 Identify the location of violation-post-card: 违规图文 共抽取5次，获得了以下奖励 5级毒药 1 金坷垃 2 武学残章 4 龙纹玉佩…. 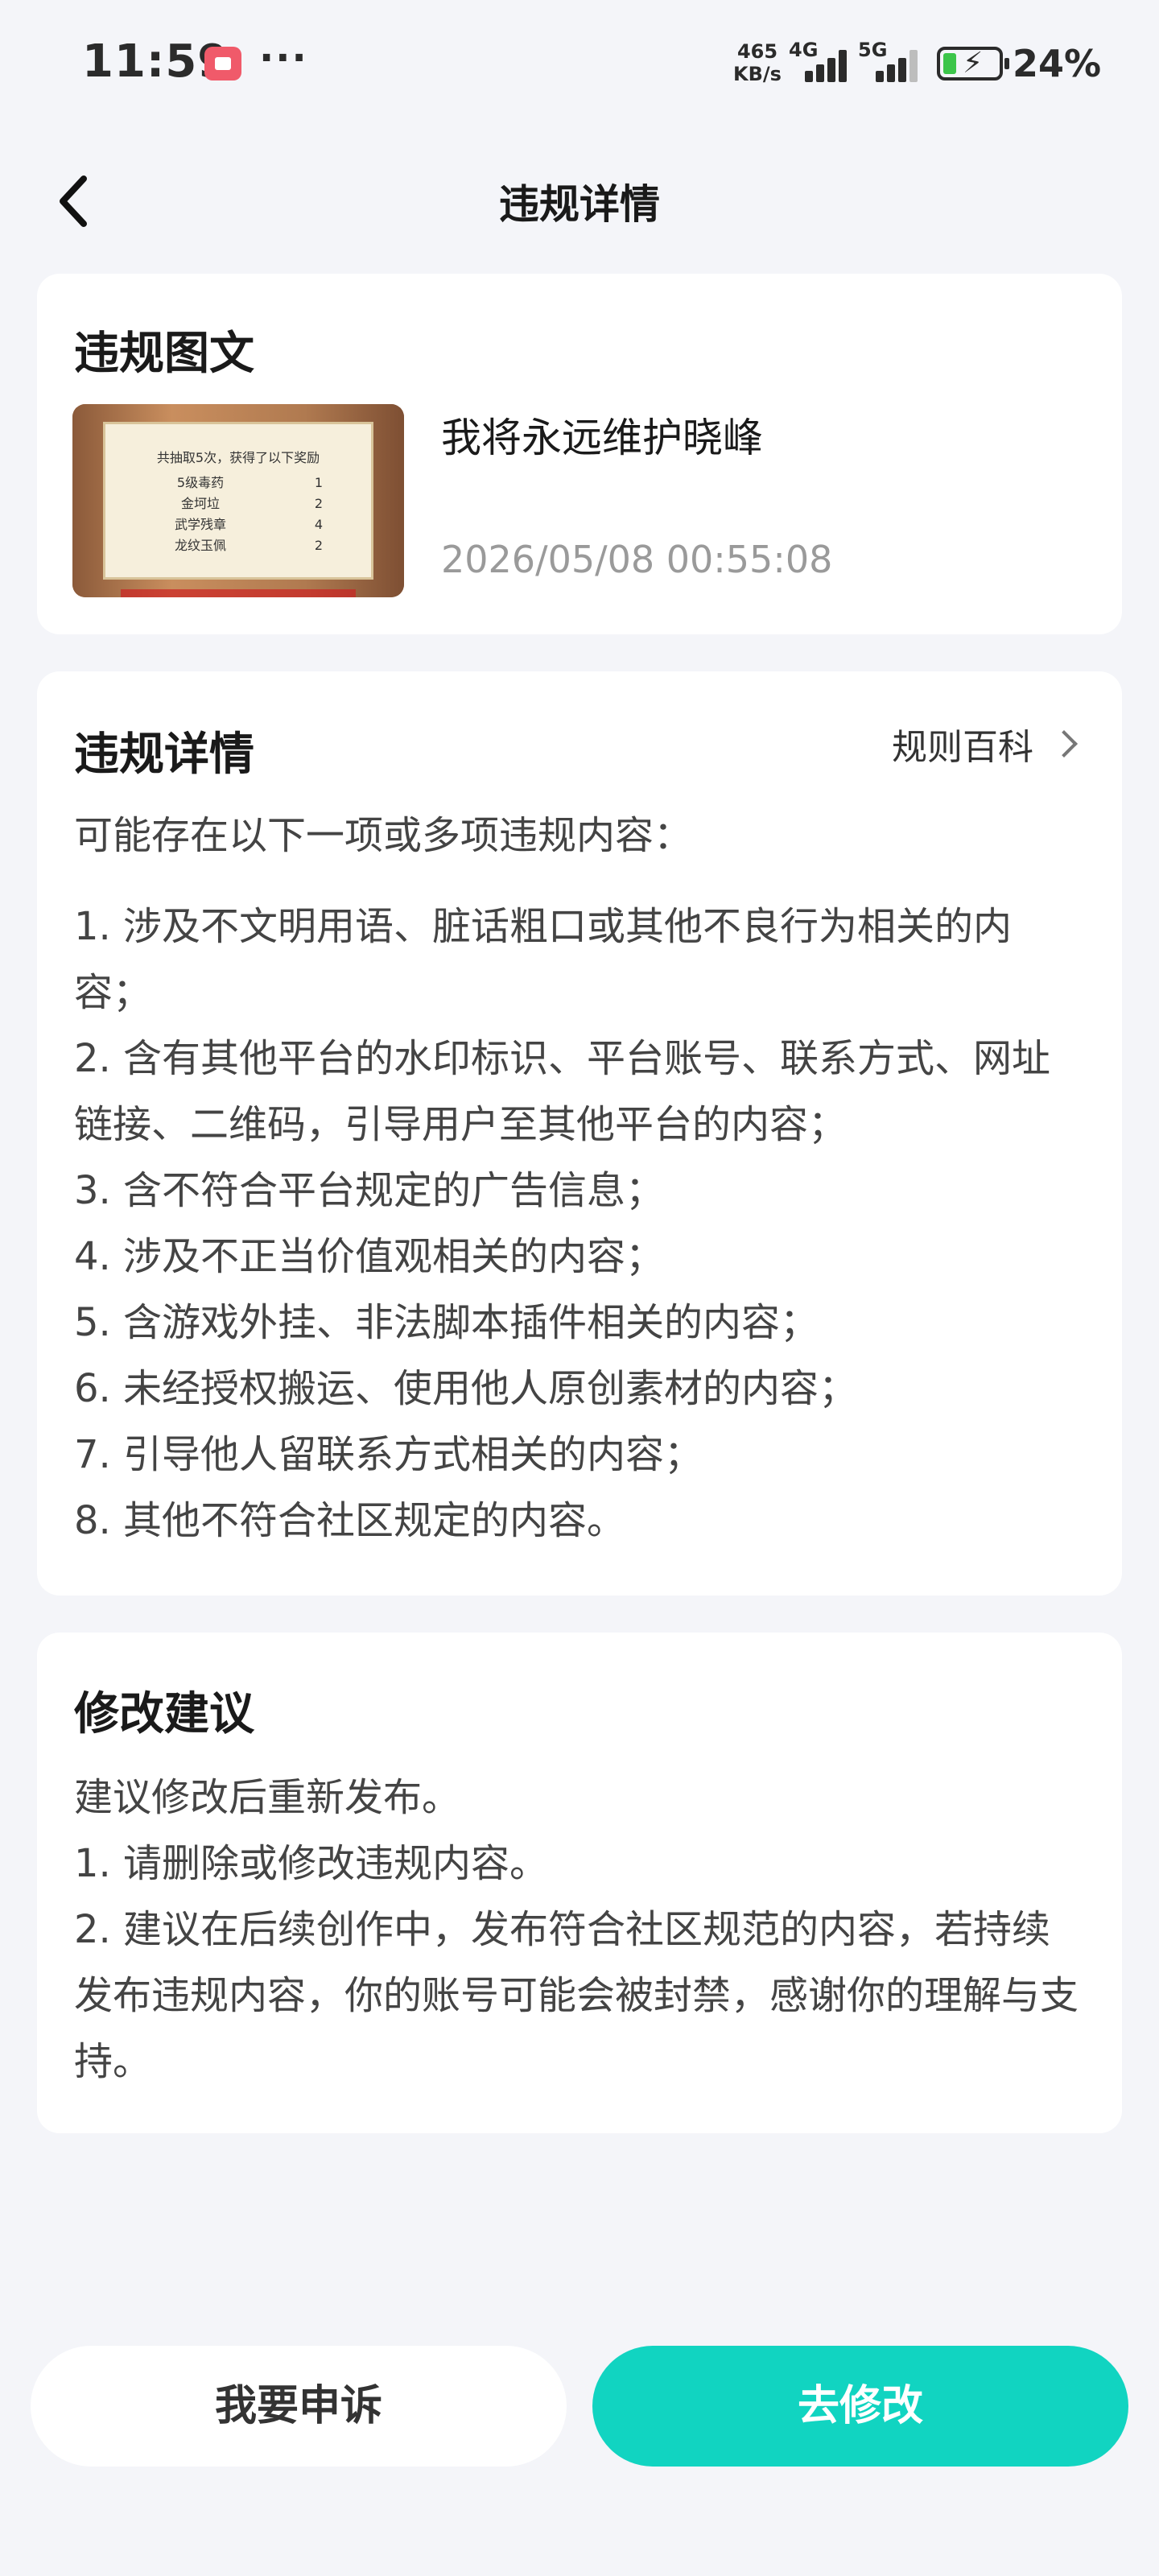
(579, 454).